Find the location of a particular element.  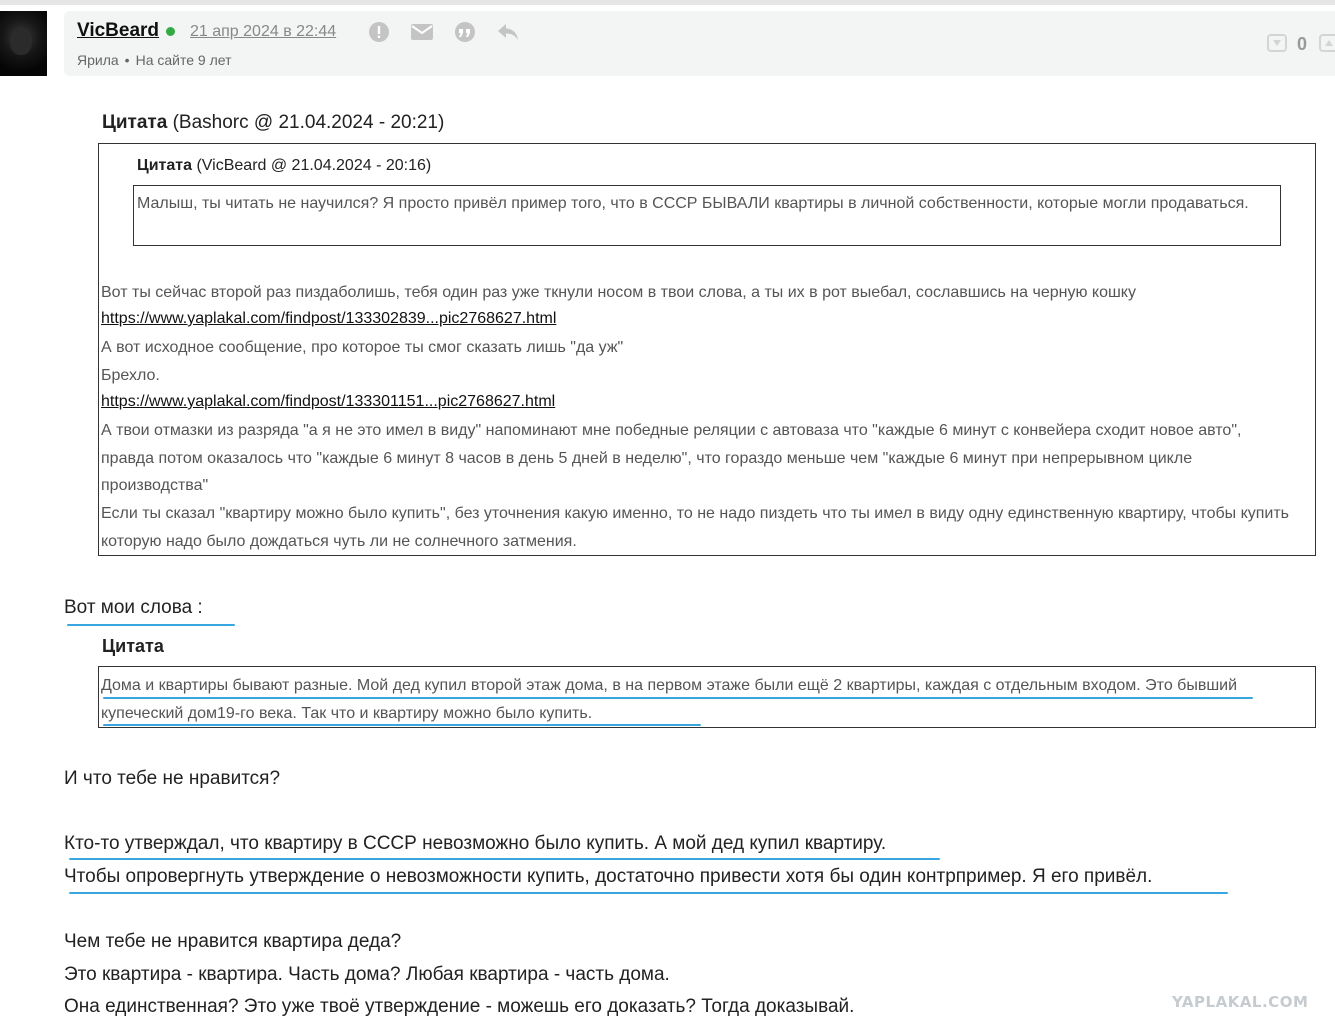

post-header is located at coordinates (699, 43).